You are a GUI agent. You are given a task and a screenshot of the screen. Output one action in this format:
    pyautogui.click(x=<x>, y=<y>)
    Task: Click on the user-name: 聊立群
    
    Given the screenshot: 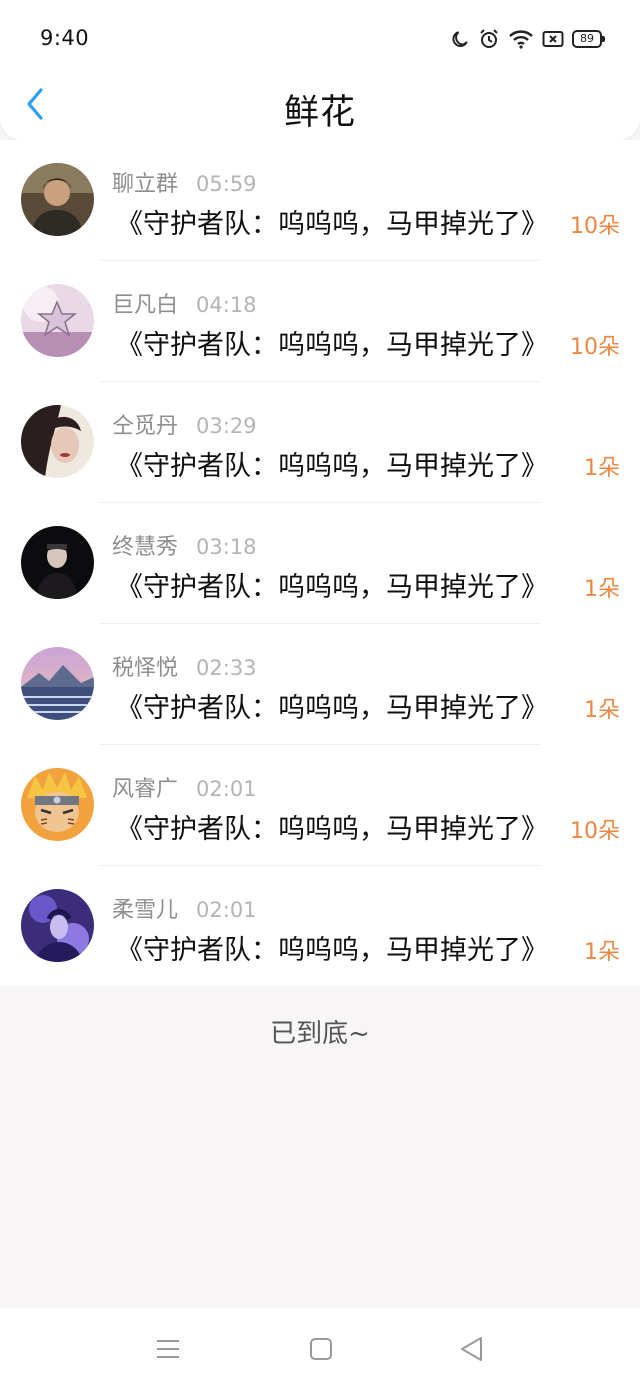 What is the action you would take?
    pyautogui.click(x=145, y=184)
    